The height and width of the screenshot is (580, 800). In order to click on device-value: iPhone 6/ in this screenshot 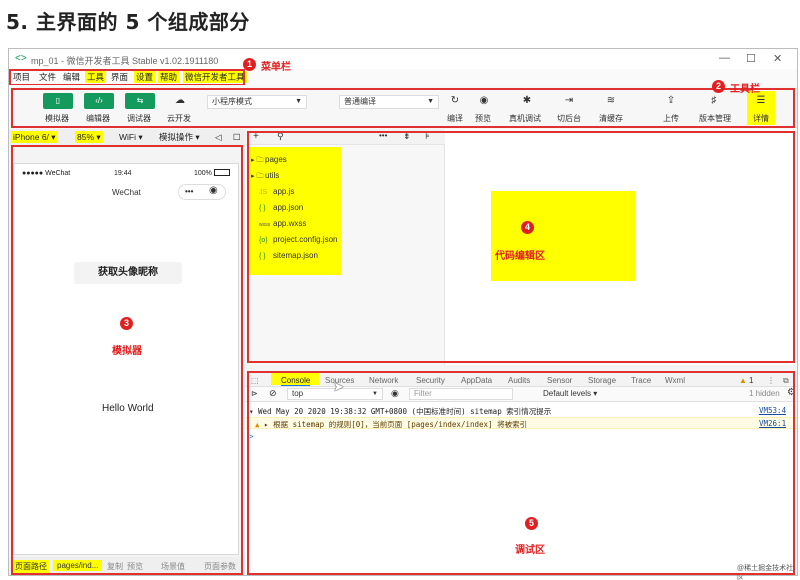, I will do `click(31, 137)`.